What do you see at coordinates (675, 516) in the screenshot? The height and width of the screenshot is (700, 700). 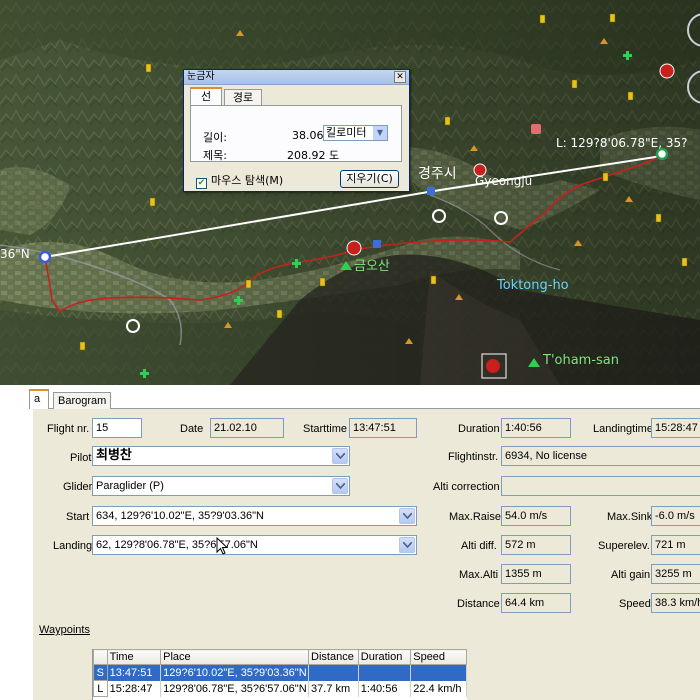 I see `max-sink-field: -6.0 m/s` at bounding box center [675, 516].